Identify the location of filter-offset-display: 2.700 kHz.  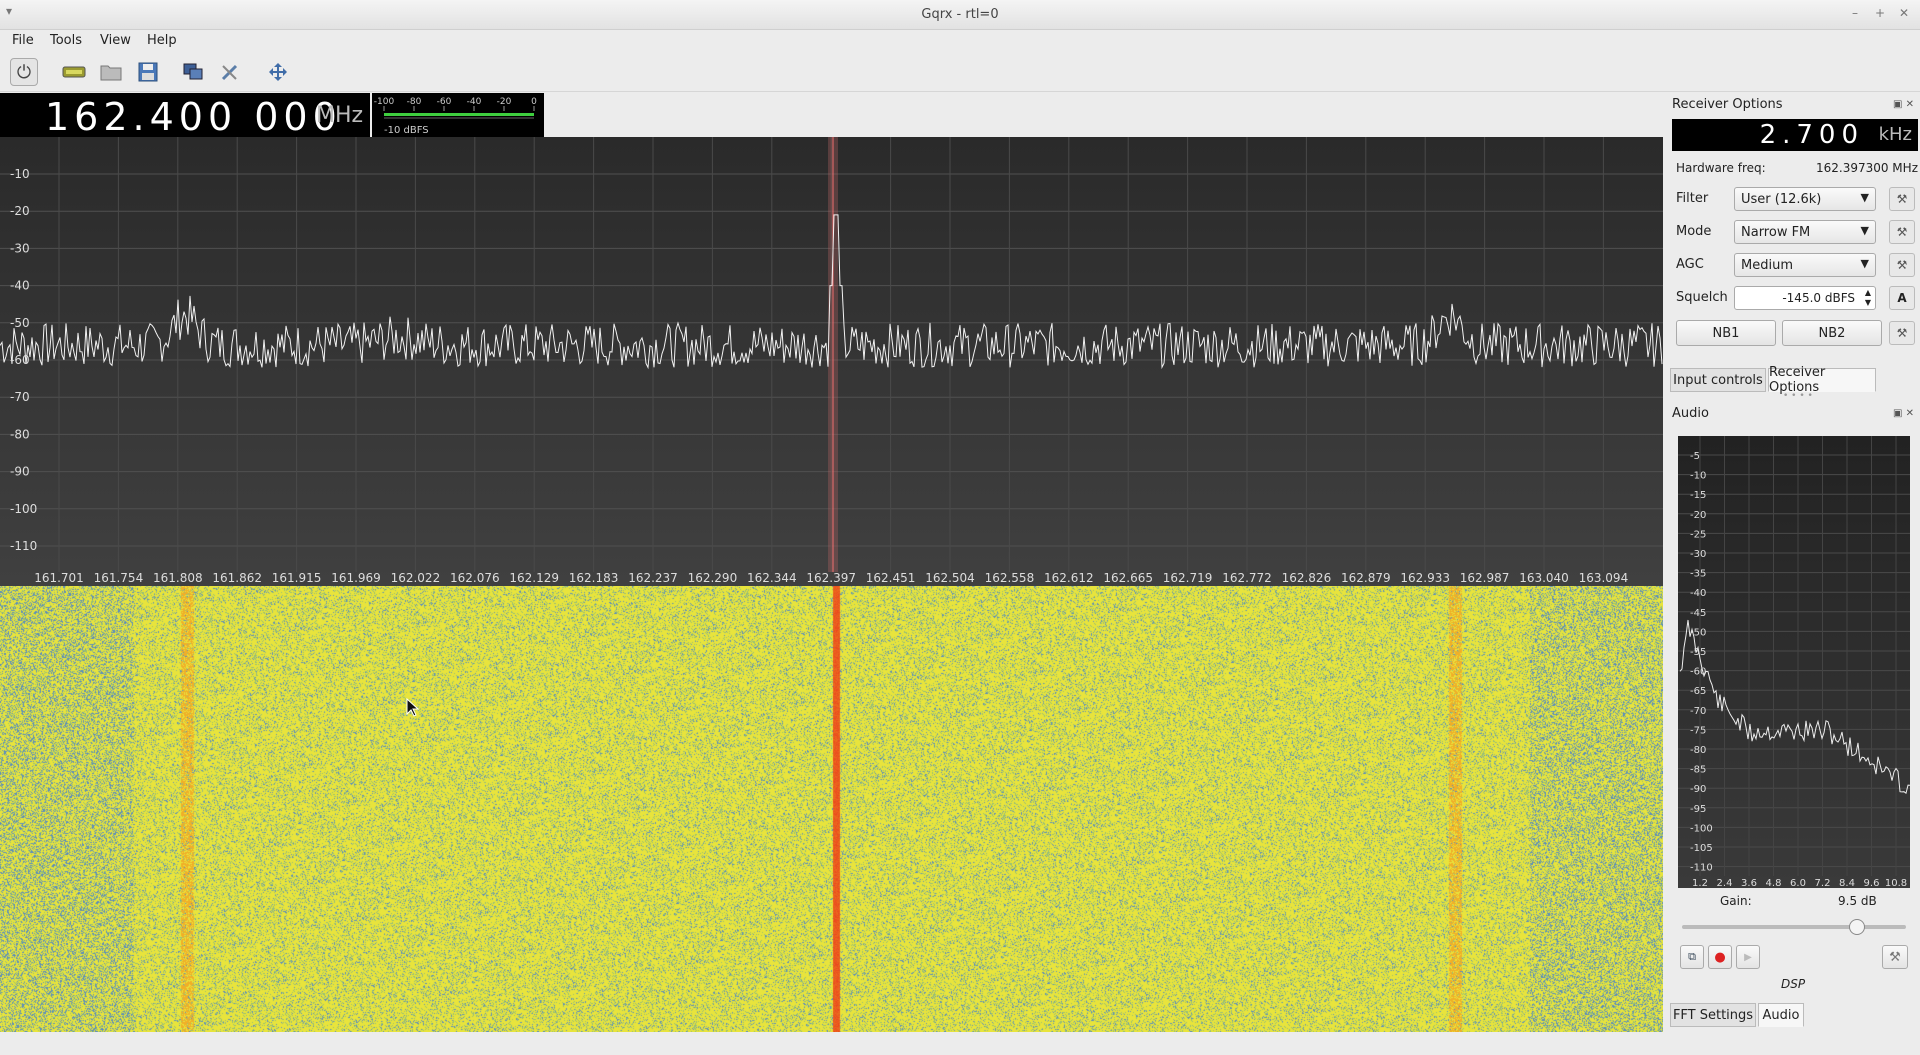
(1795, 135).